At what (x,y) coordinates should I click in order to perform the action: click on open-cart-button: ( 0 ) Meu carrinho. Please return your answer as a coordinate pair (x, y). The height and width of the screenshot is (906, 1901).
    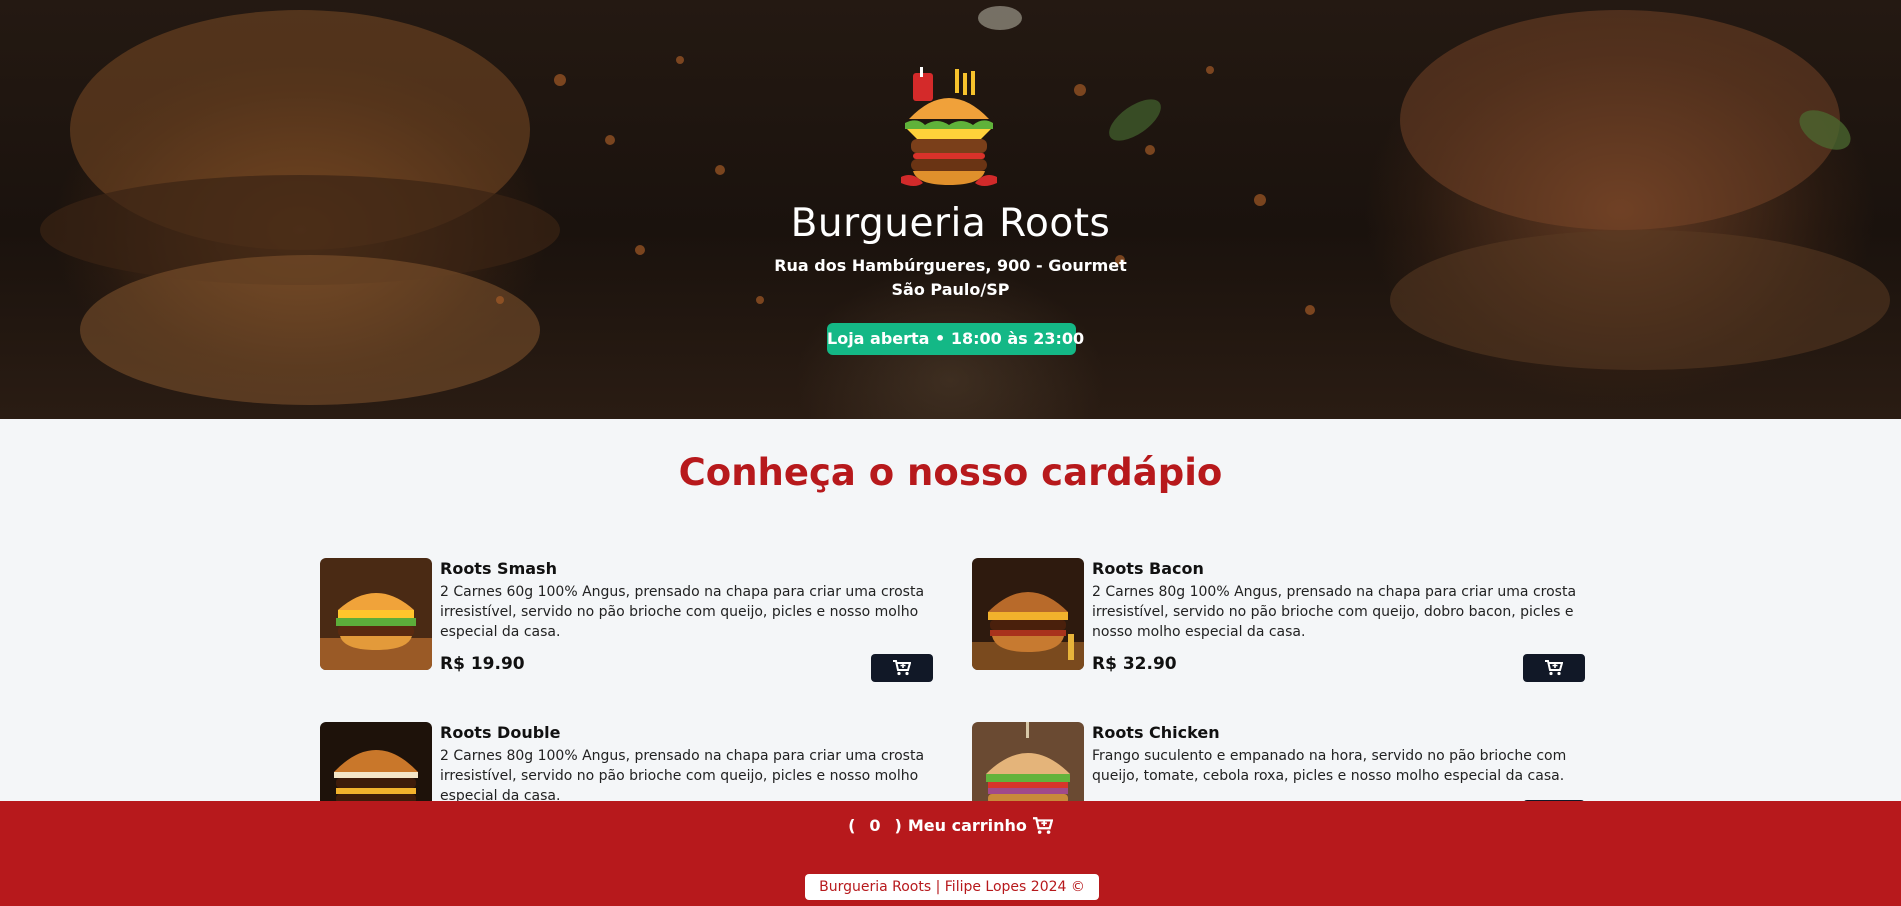
    Looking at the image, I should click on (950, 826).